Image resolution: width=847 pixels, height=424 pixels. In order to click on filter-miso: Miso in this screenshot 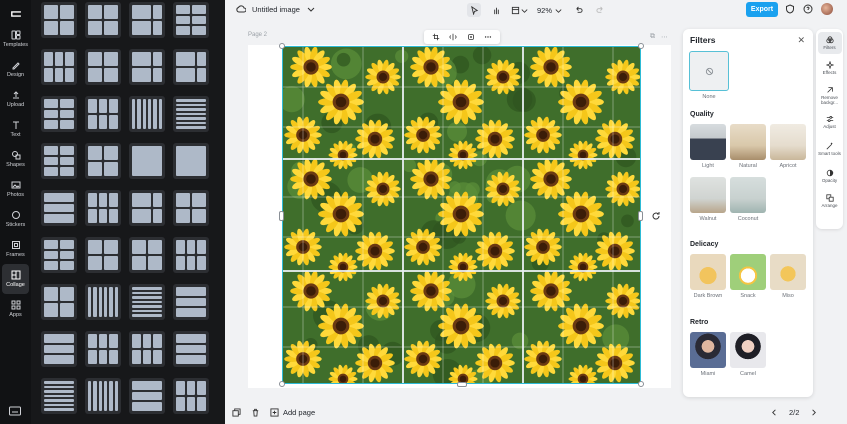, I will do `click(788, 276)`.